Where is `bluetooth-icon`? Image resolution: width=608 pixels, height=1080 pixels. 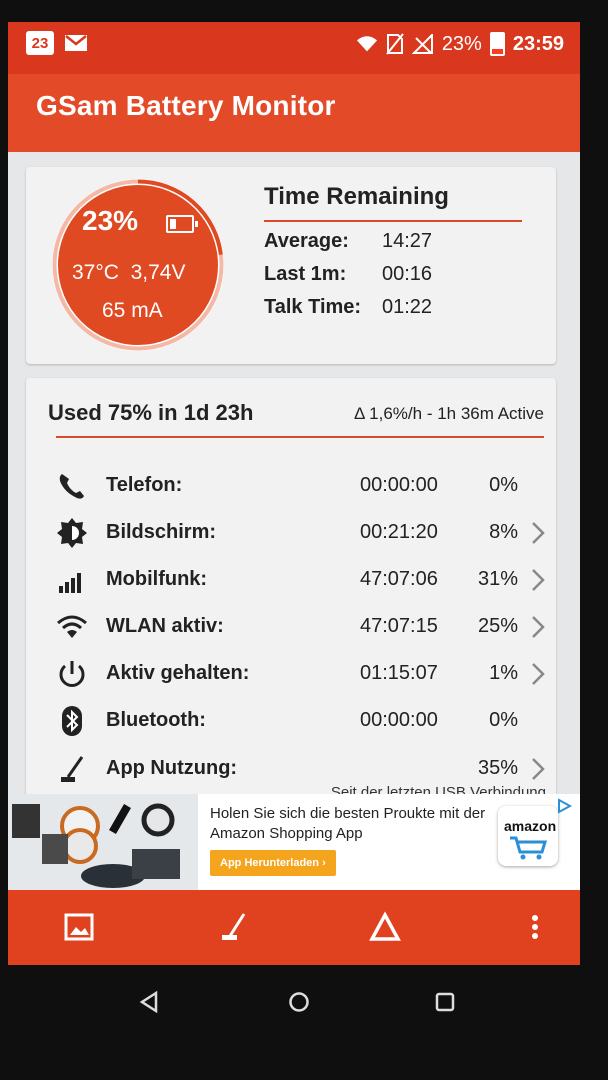 bluetooth-icon is located at coordinates (72, 721).